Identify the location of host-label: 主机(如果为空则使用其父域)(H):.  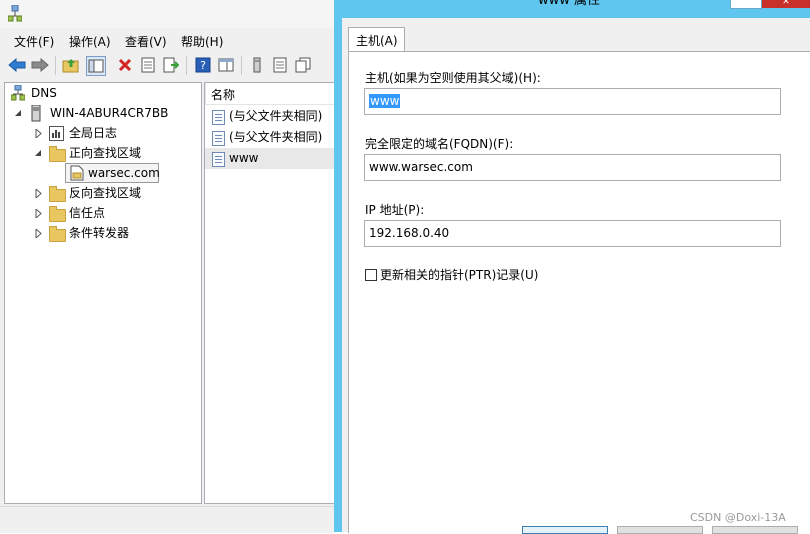
(453, 78).